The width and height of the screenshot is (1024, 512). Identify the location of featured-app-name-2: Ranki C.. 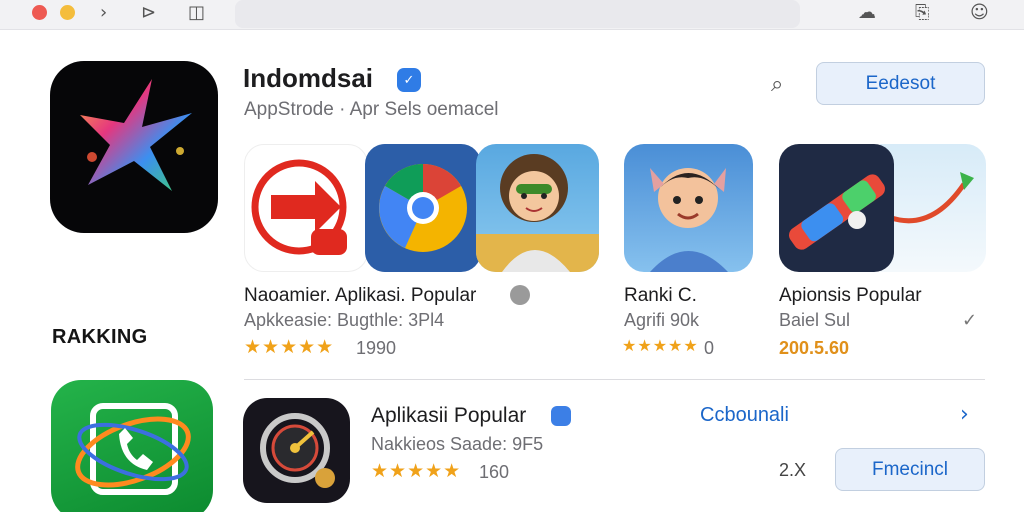
(660, 296).